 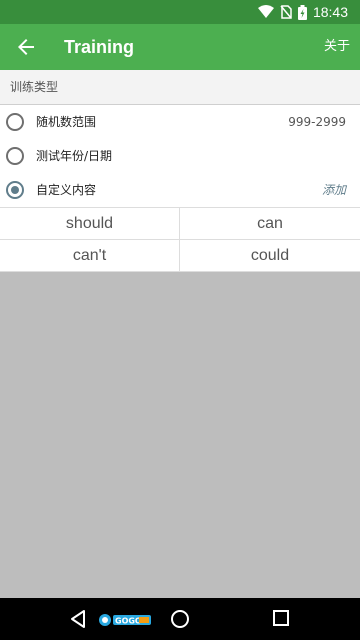 What do you see at coordinates (90, 224) in the screenshot?
I see `word-cell: should` at bounding box center [90, 224].